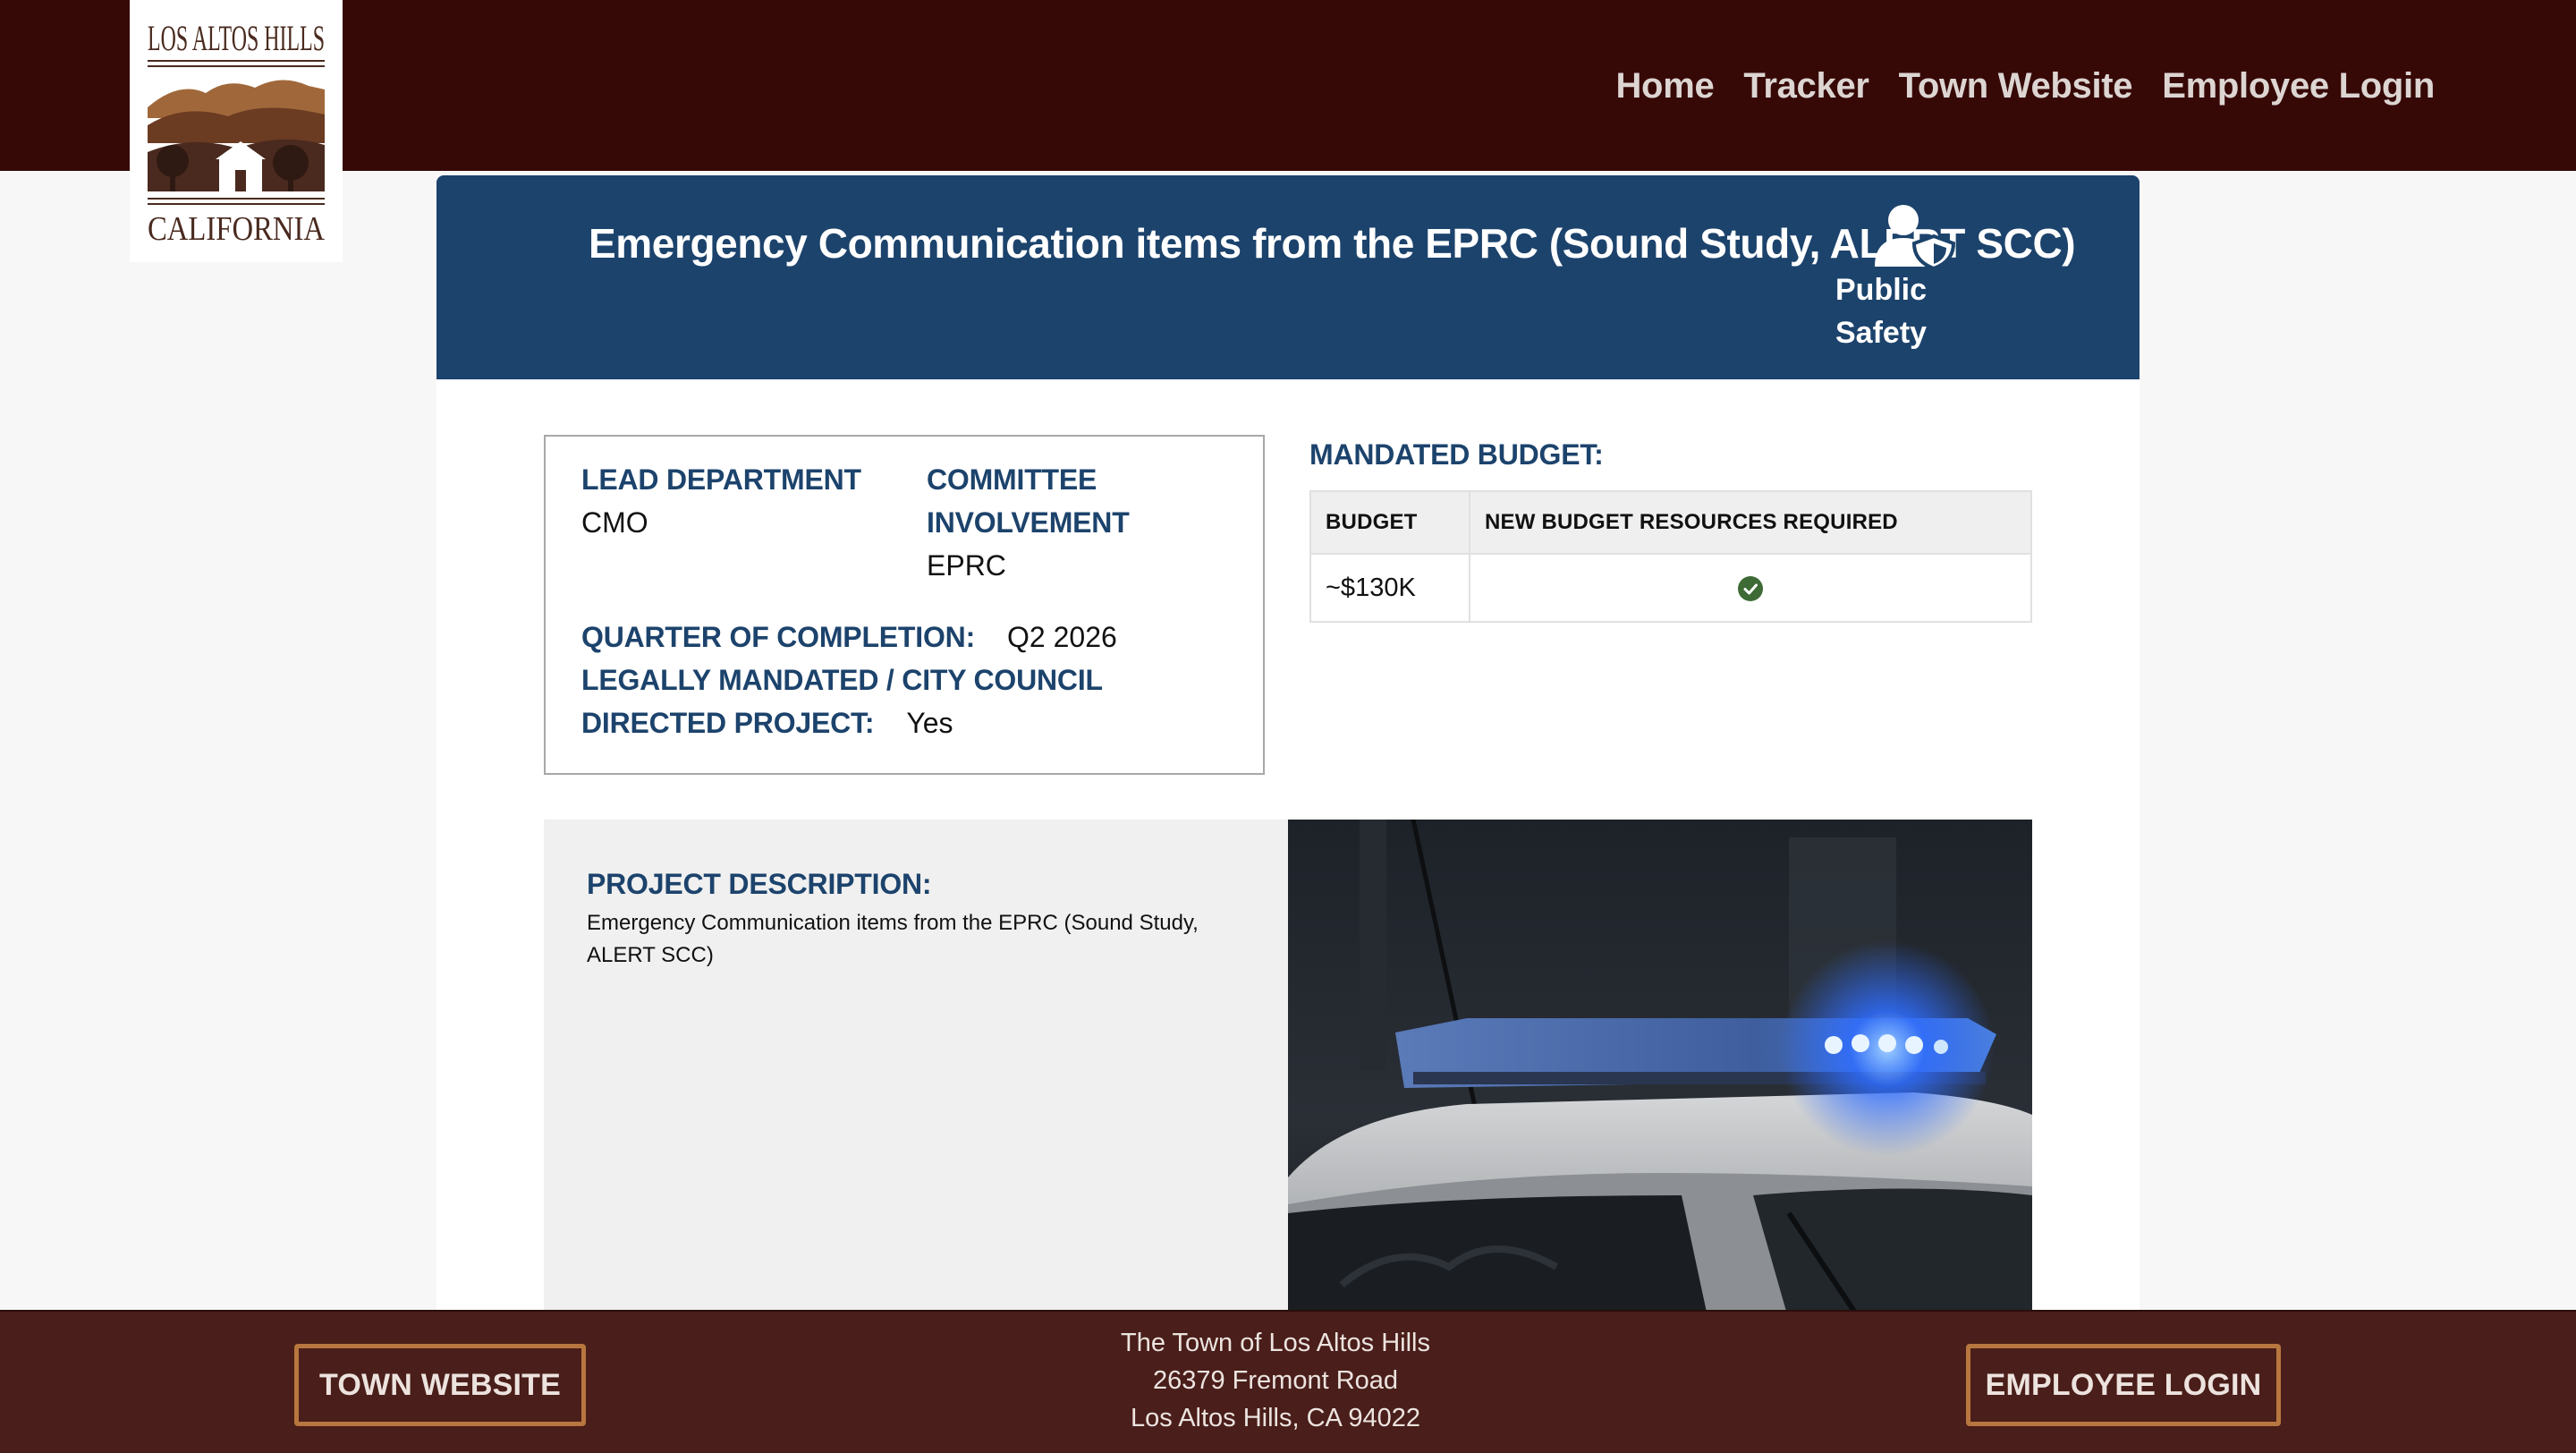 The width and height of the screenshot is (2576, 1453). Describe the element at coordinates (721, 479) in the screenshot. I see `lead-department-label: LEAD DEPARTMENT` at that location.